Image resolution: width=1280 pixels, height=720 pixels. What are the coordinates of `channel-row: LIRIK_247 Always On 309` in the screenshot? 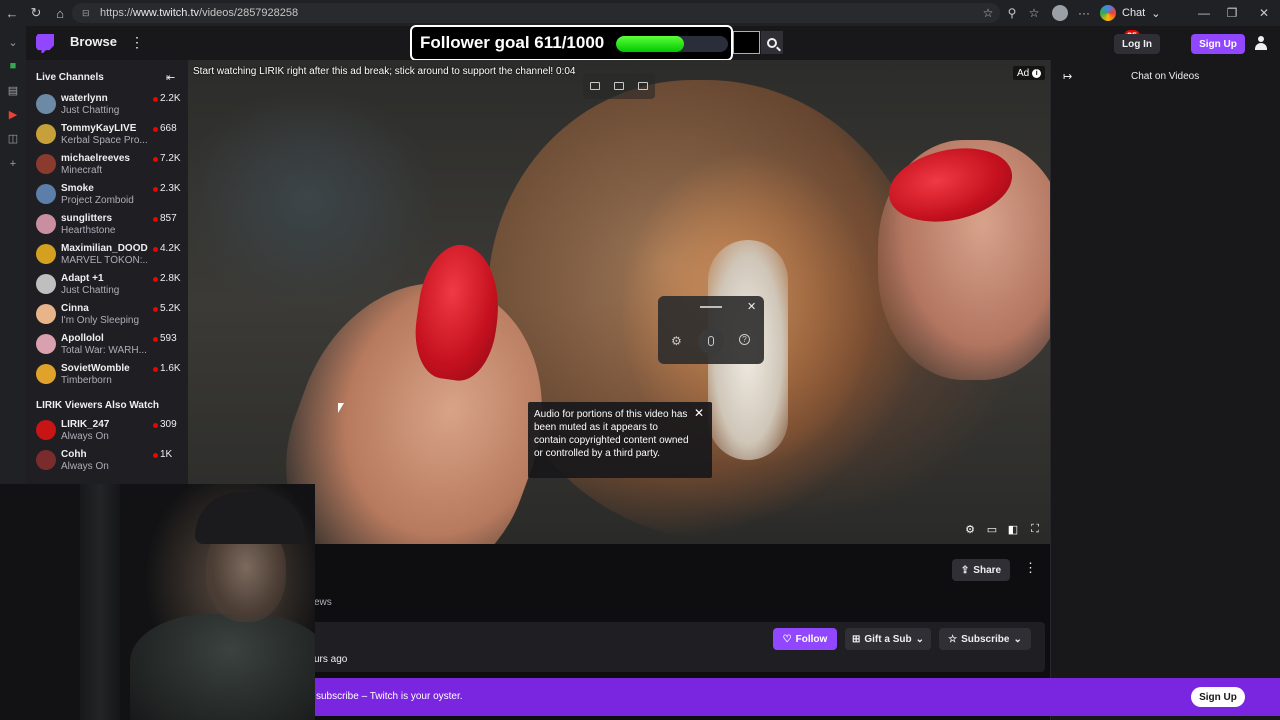 It's located at (107, 431).